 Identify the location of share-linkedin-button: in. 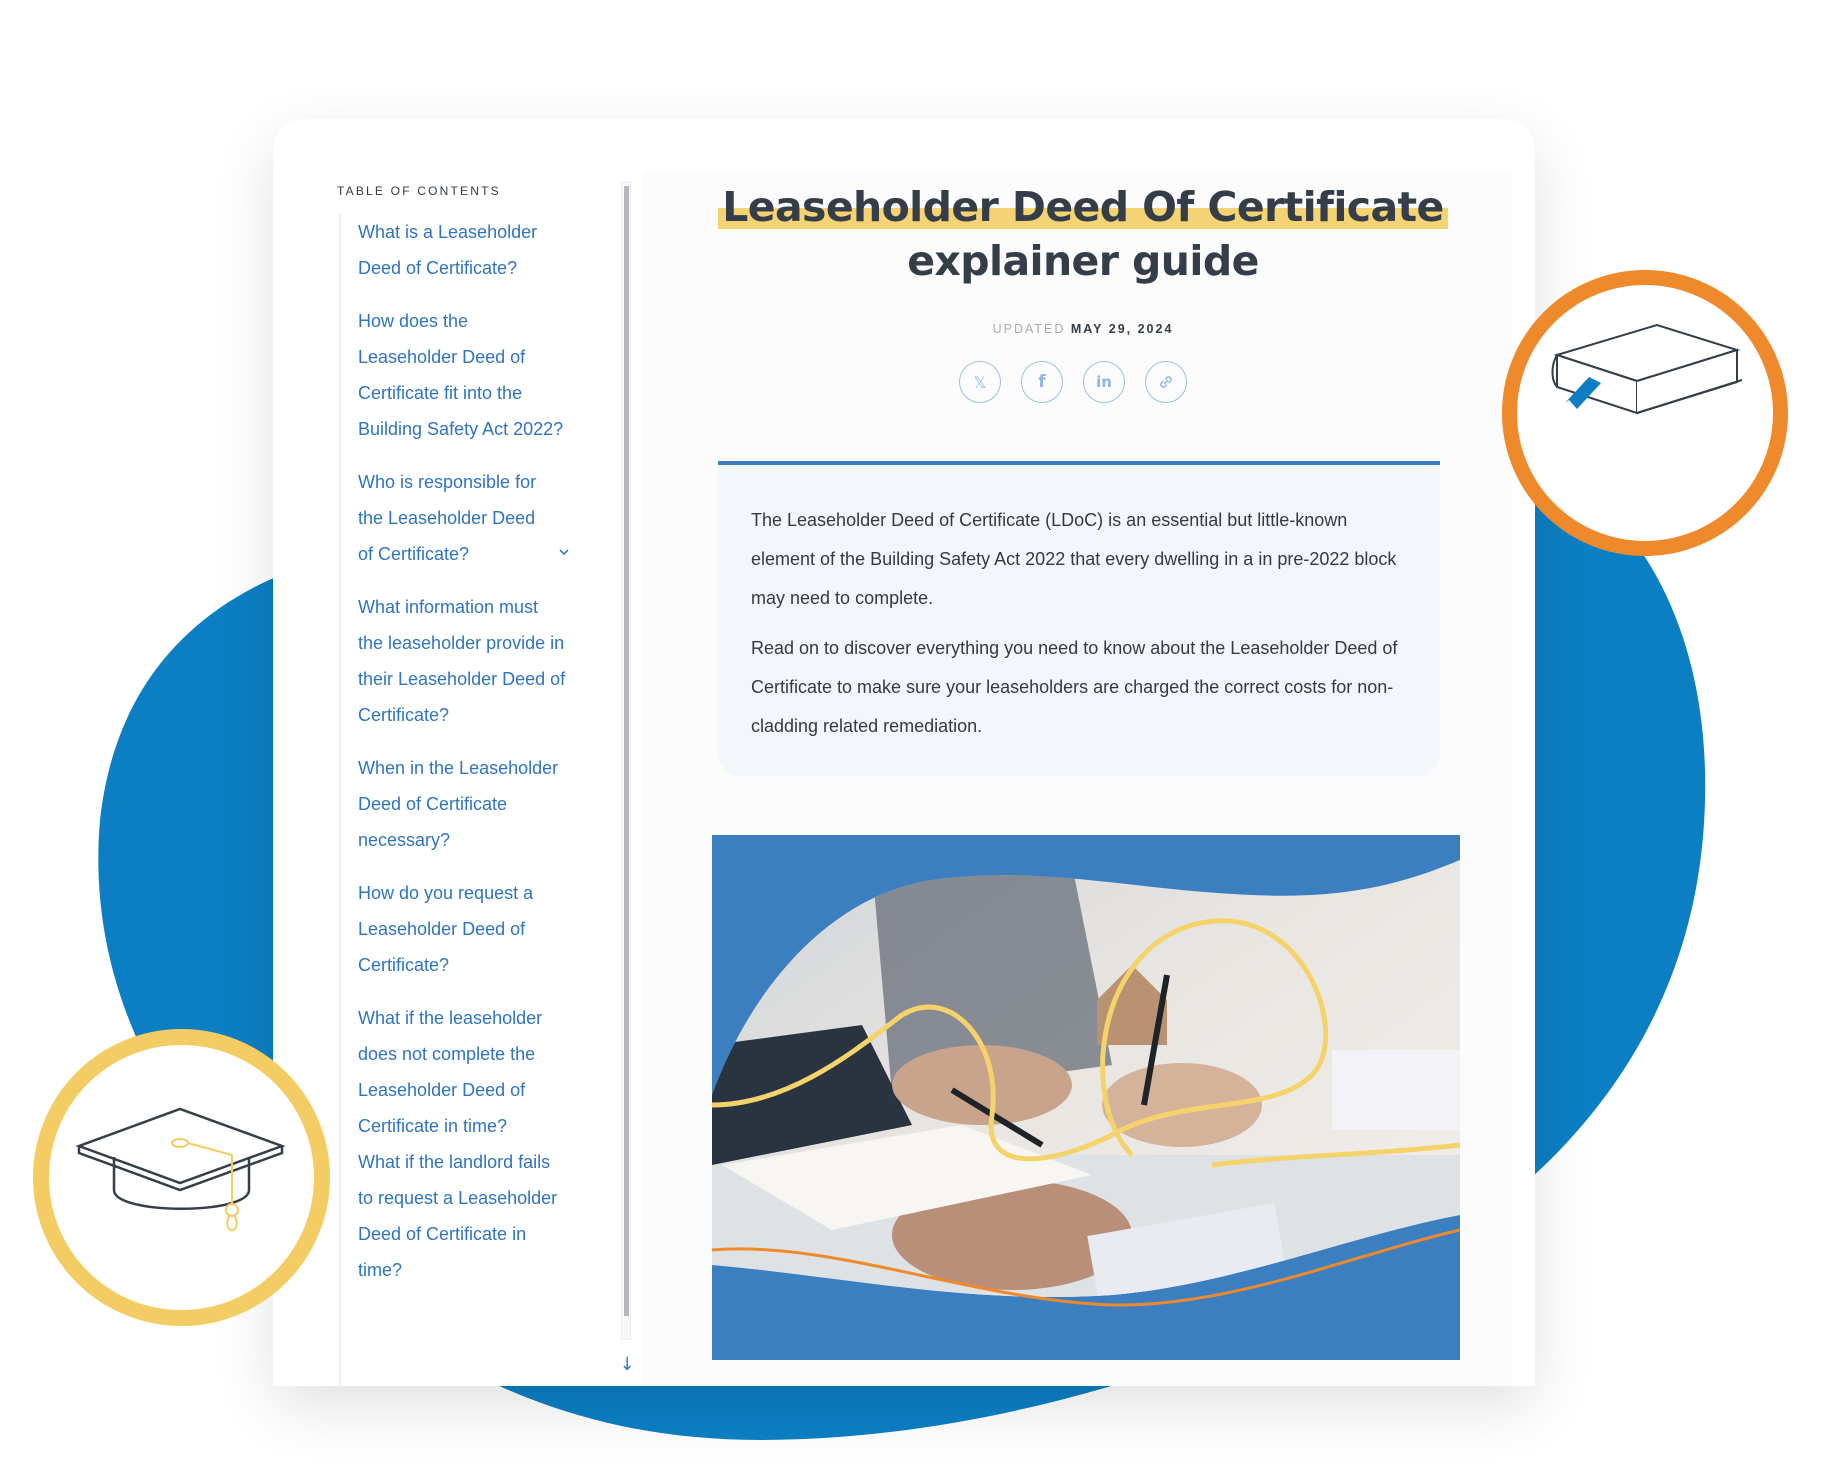
(1104, 382).